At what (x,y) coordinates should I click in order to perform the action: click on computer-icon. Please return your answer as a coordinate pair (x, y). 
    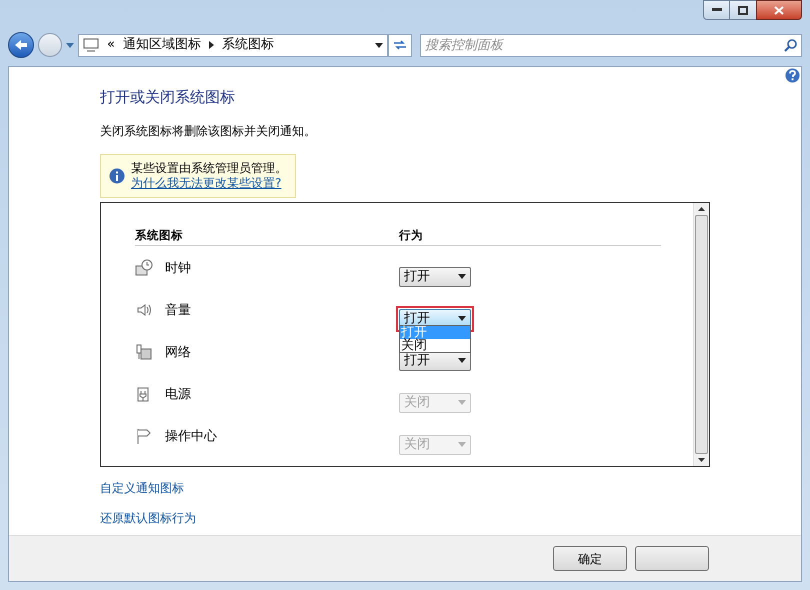
    Looking at the image, I should click on (91, 45).